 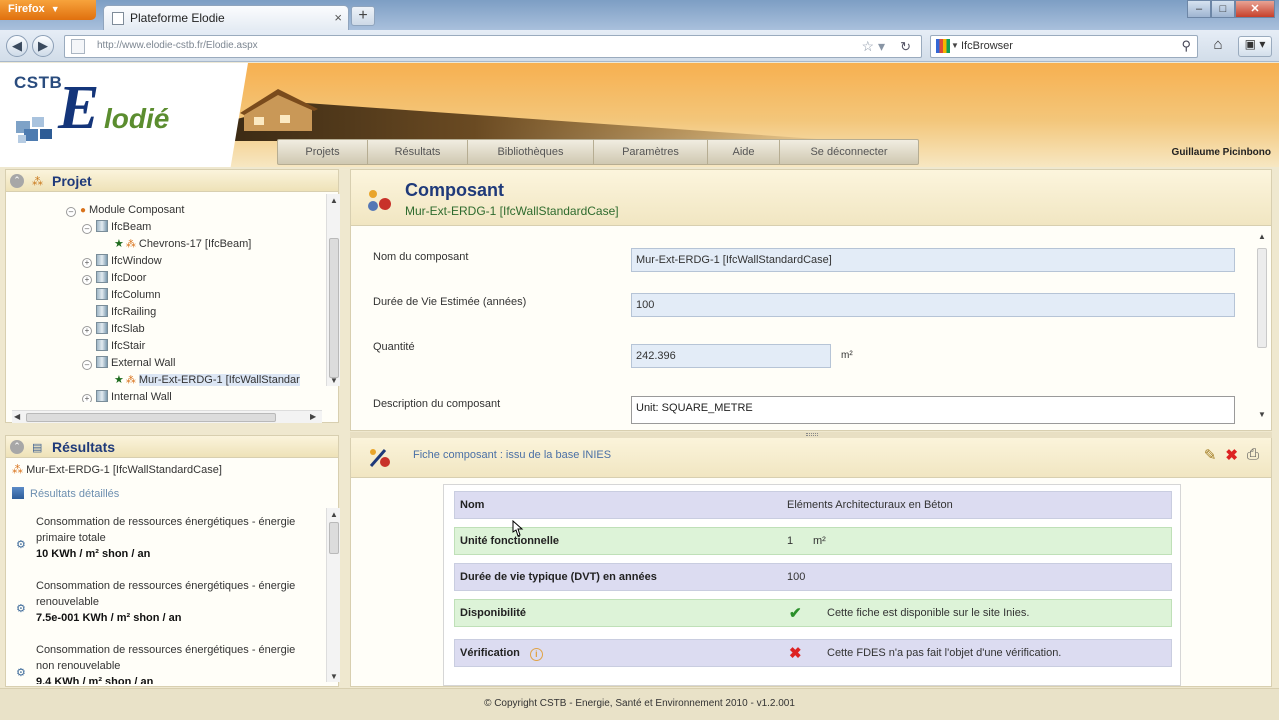 I want to click on back-button: ◀, so click(x=17, y=46).